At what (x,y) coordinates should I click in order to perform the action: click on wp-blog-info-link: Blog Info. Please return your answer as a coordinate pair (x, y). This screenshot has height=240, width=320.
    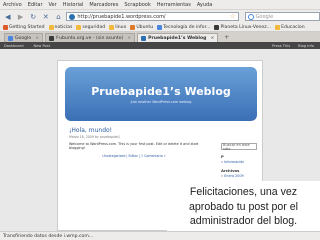
    Looking at the image, I should click on (306, 46).